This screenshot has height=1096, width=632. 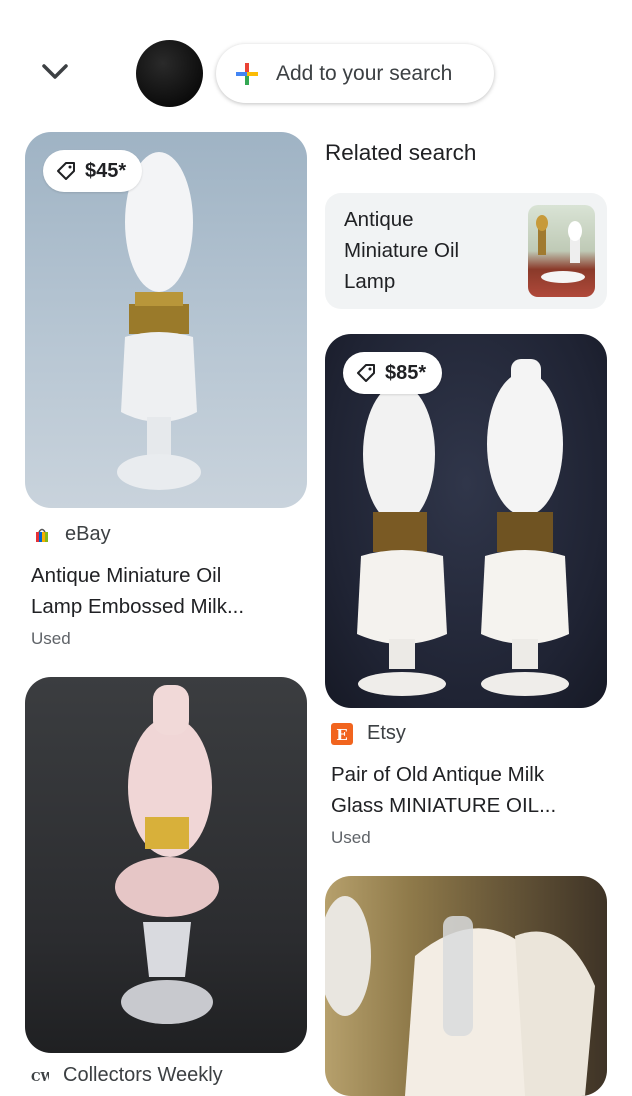 I want to click on price-badge: $45*, so click(x=93, y=171).